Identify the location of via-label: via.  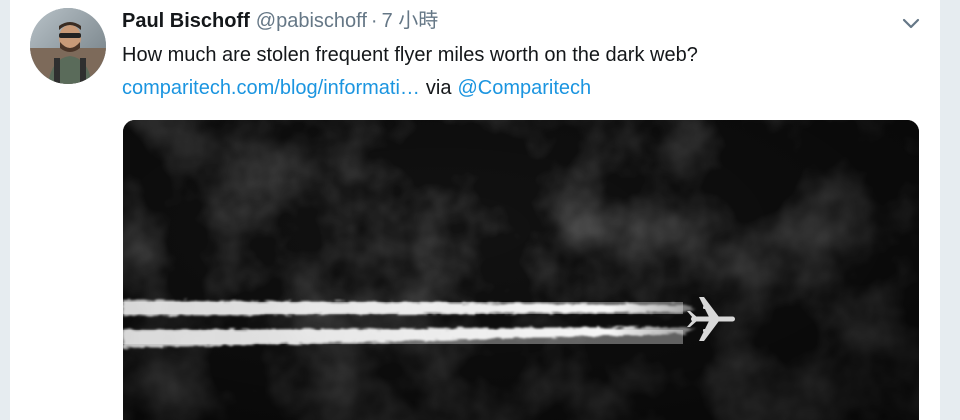
(438, 88).